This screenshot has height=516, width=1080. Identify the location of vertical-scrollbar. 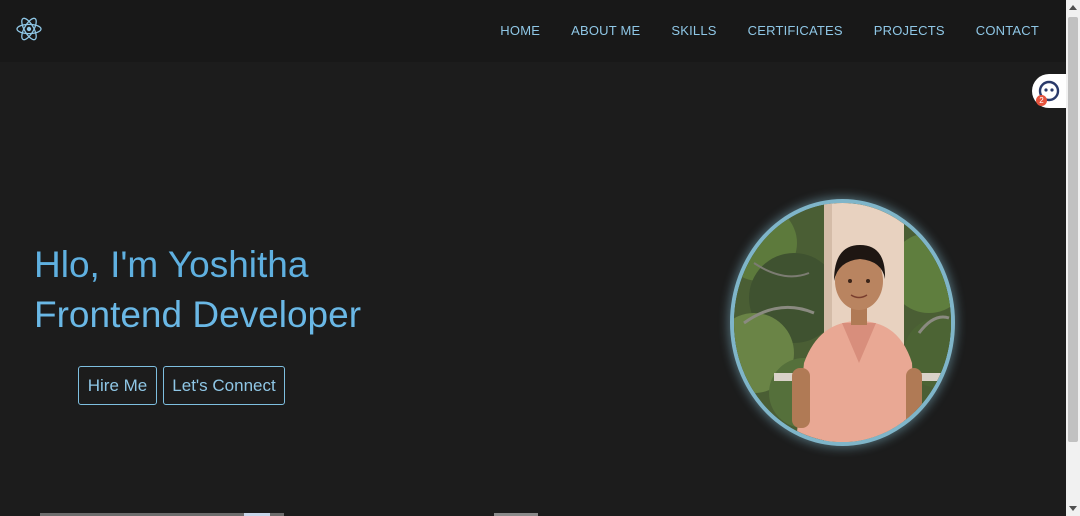
(1073, 258).